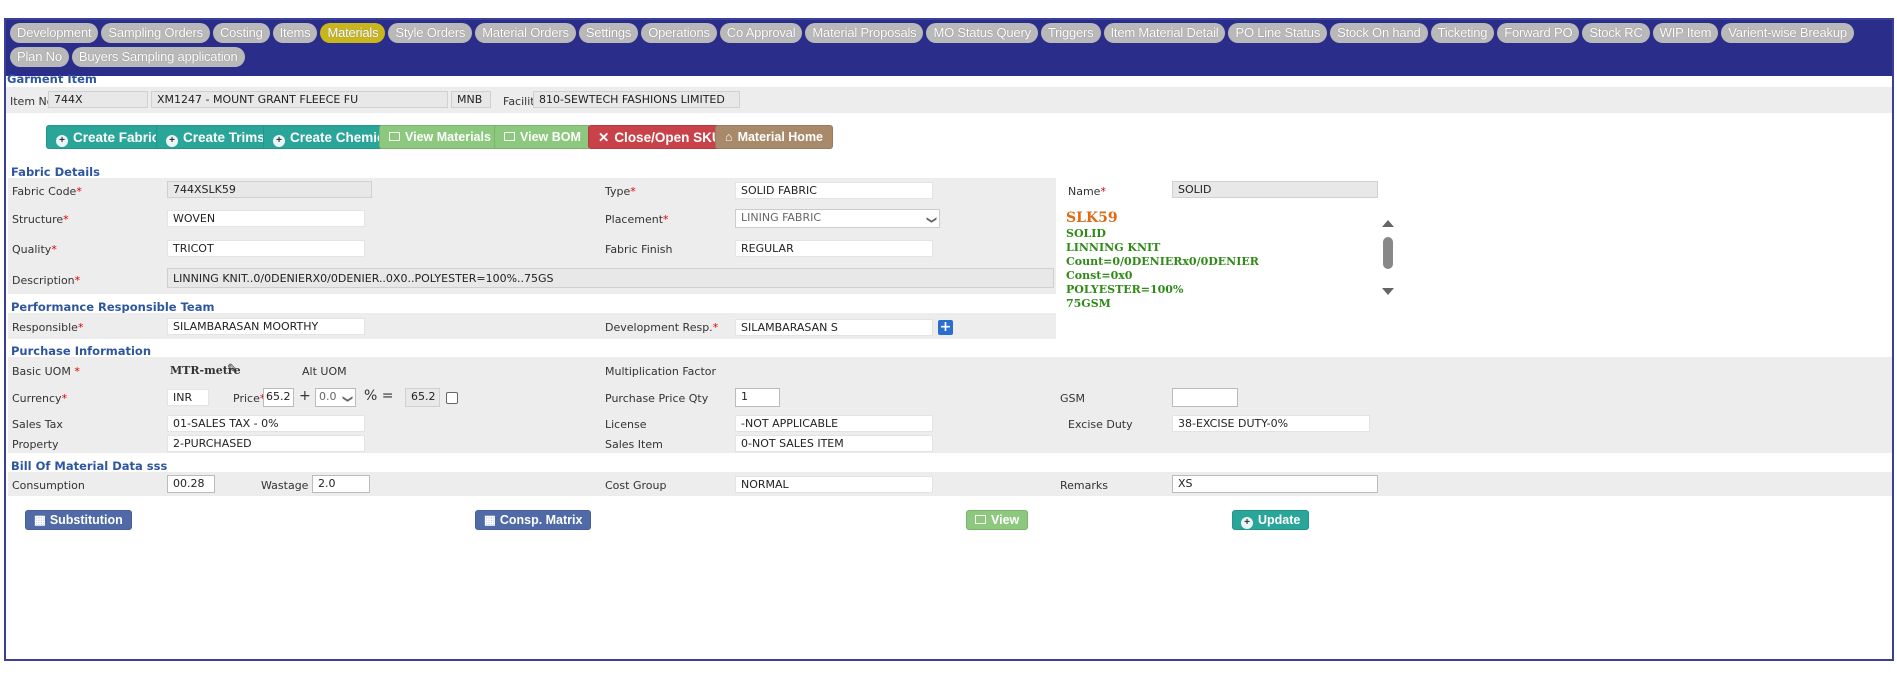 The width and height of the screenshot is (1897, 685). What do you see at coordinates (1279, 520) in the screenshot?
I see `update-label: Update` at bounding box center [1279, 520].